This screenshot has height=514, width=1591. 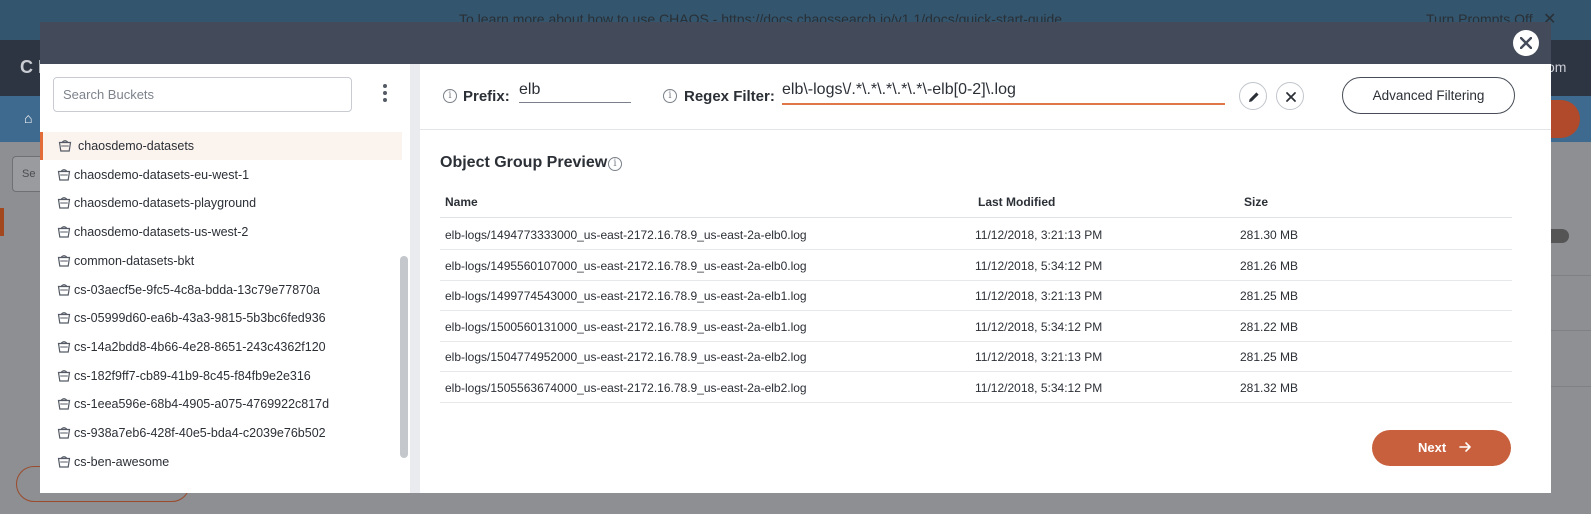 What do you see at coordinates (1269, 235) in the screenshot?
I see `size-cell: 281.30 MB` at bounding box center [1269, 235].